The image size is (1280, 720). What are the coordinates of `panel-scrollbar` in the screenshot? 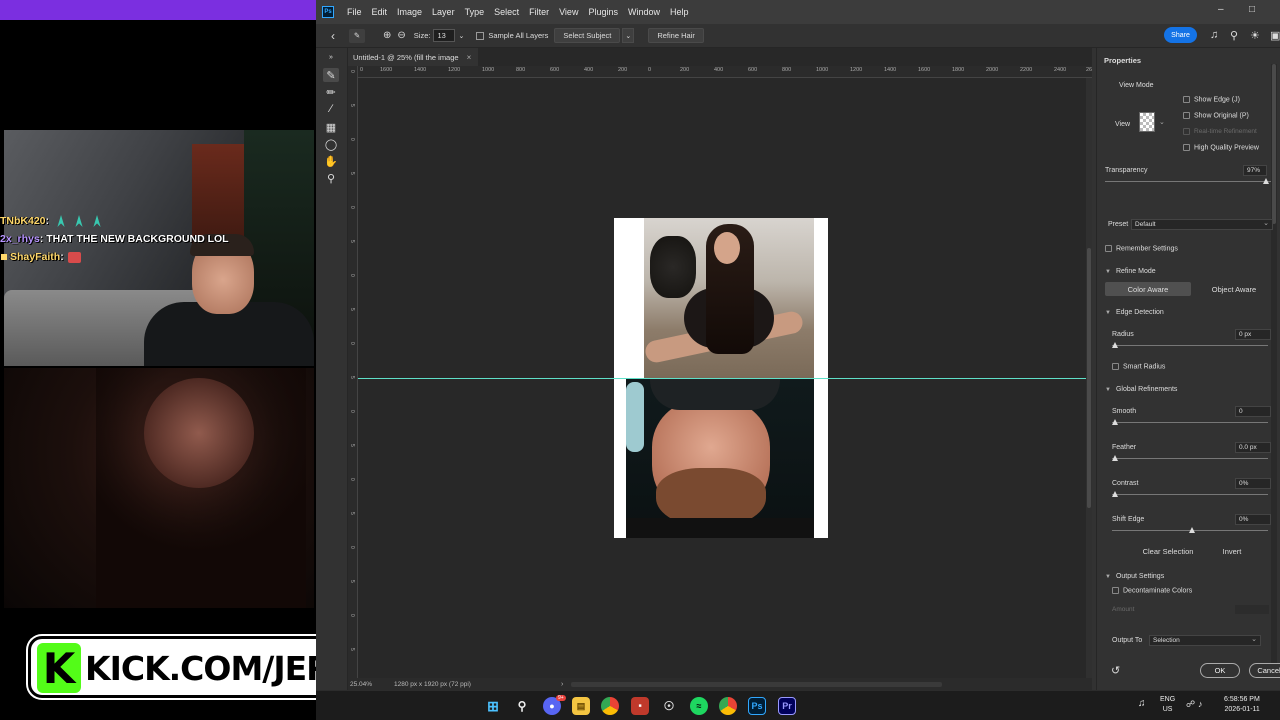 It's located at (1274, 364).